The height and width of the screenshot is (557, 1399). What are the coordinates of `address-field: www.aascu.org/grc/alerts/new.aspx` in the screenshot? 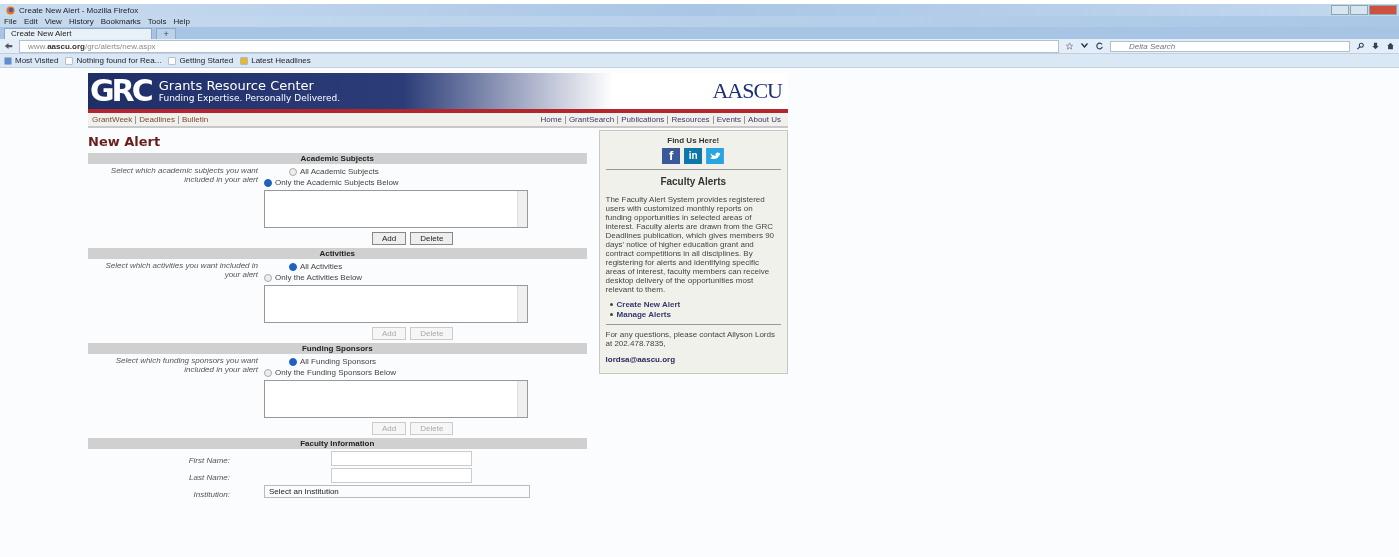 It's located at (539, 46).